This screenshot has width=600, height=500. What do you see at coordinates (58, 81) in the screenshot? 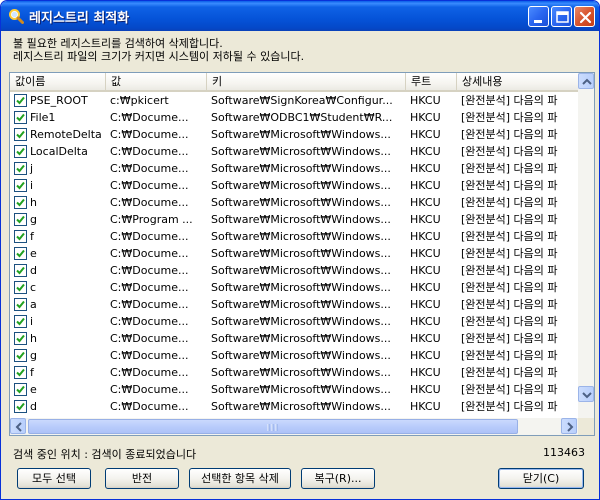
I see `column-header-name: 값이름` at bounding box center [58, 81].